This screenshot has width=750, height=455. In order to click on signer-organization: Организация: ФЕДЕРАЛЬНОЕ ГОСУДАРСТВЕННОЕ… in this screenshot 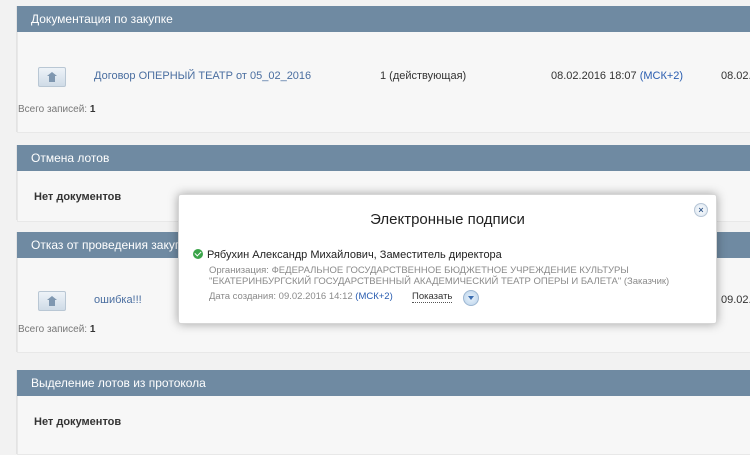, I will do `click(439, 276)`.